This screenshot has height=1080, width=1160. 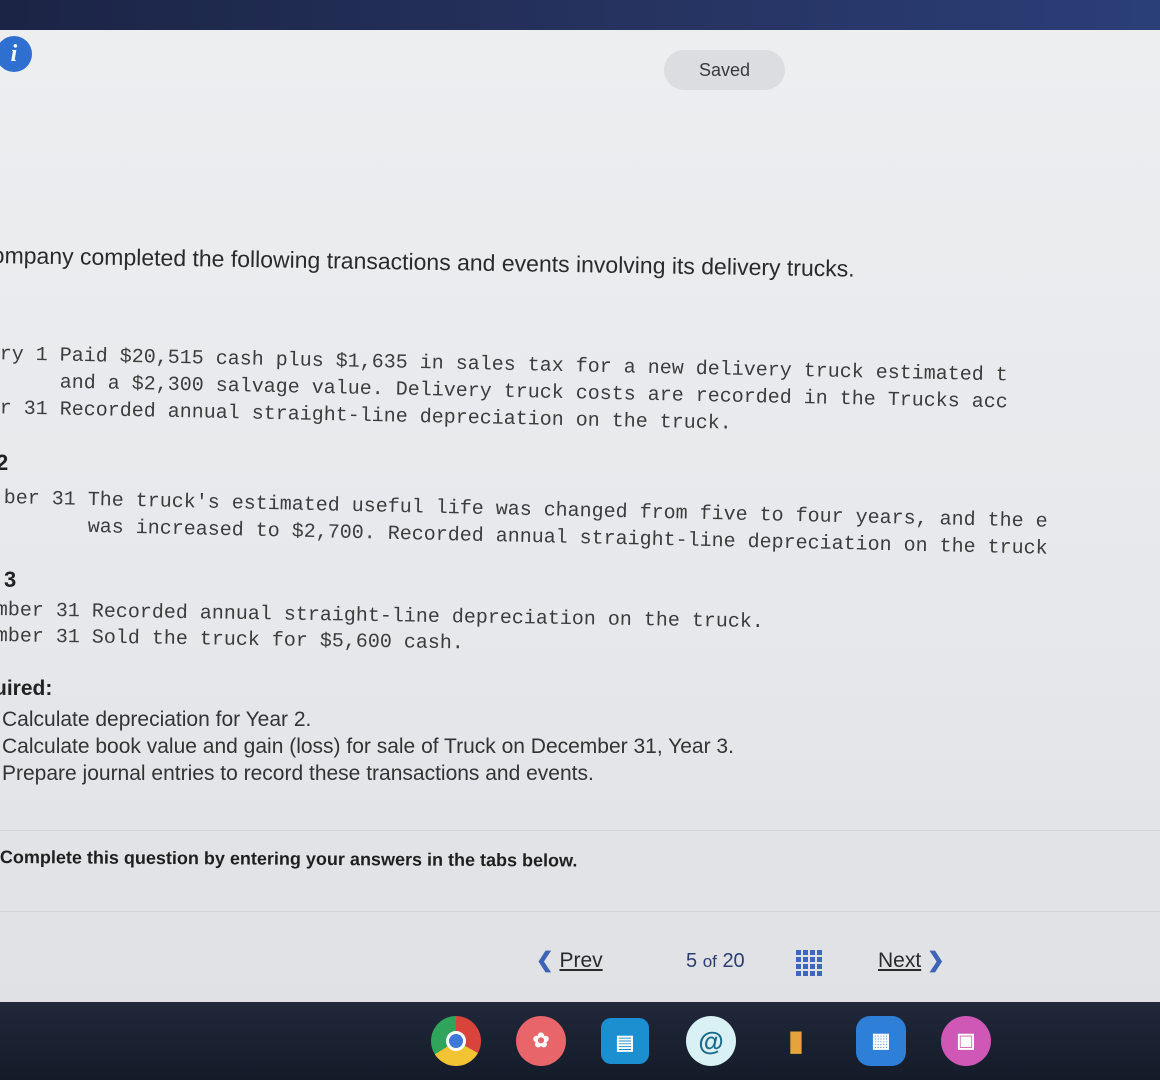 I want to click on year3-heading: 3, so click(x=10, y=579).